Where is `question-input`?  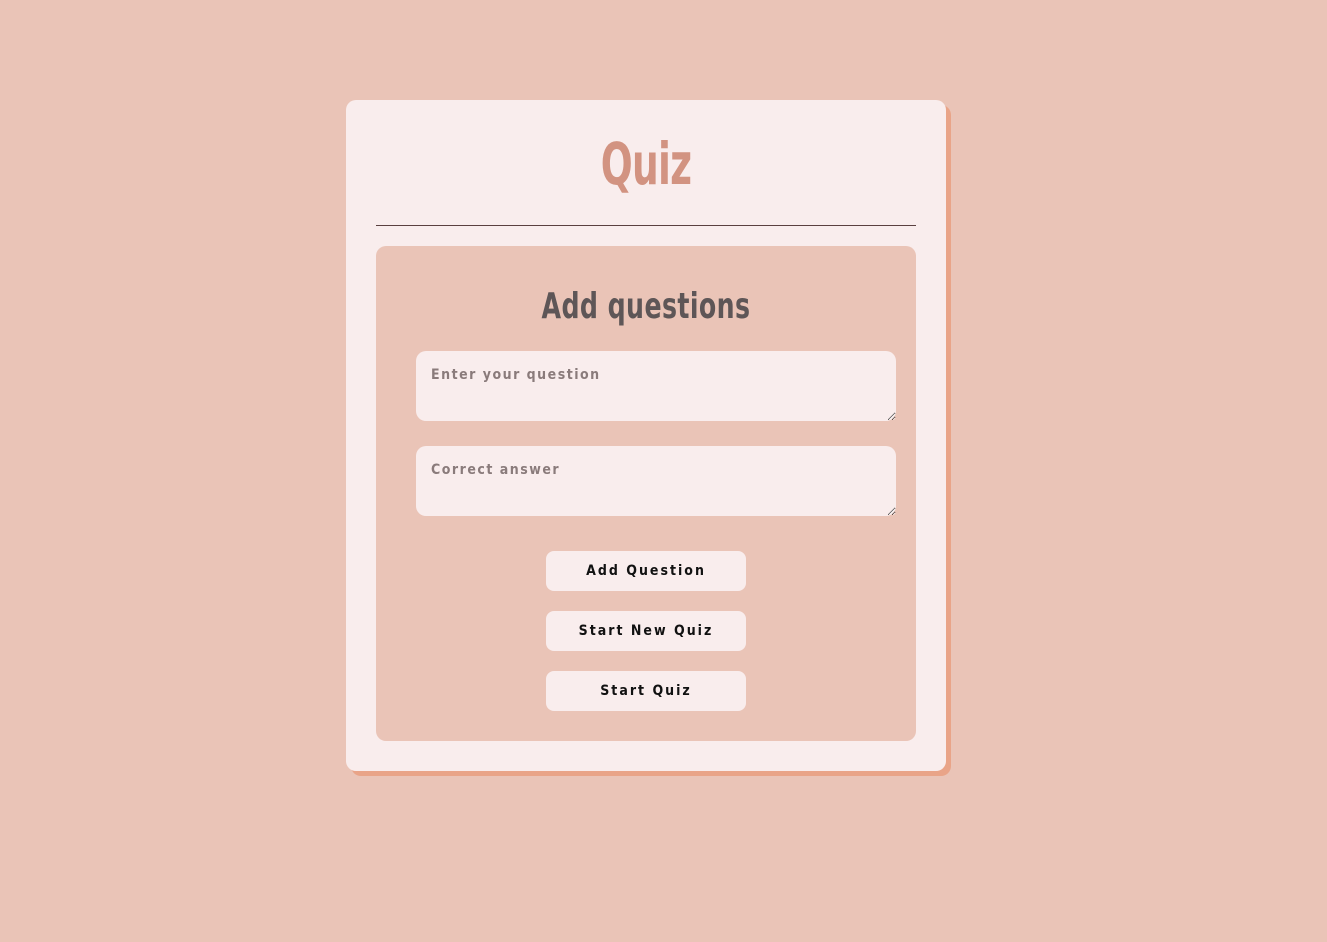 question-input is located at coordinates (656, 386).